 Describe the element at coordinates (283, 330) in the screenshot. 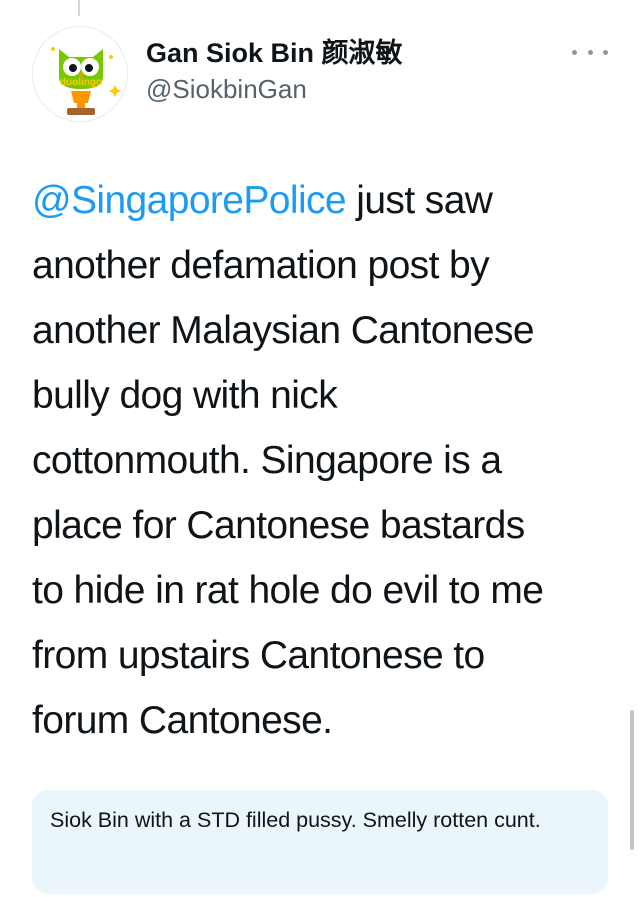

I see `tweet-line: another Malaysian Cantonese` at that location.